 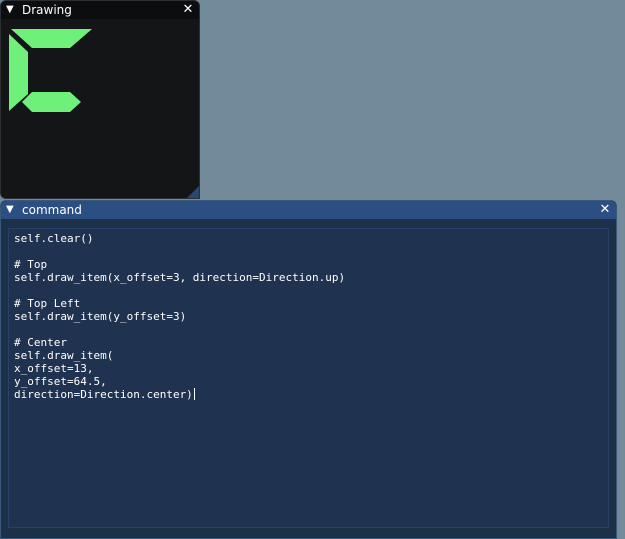 I want to click on code-line: y_offset=64.5,, so click(x=60, y=381).